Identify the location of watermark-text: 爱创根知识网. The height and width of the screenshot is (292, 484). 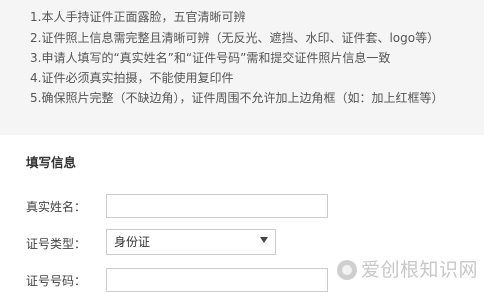
(419, 270).